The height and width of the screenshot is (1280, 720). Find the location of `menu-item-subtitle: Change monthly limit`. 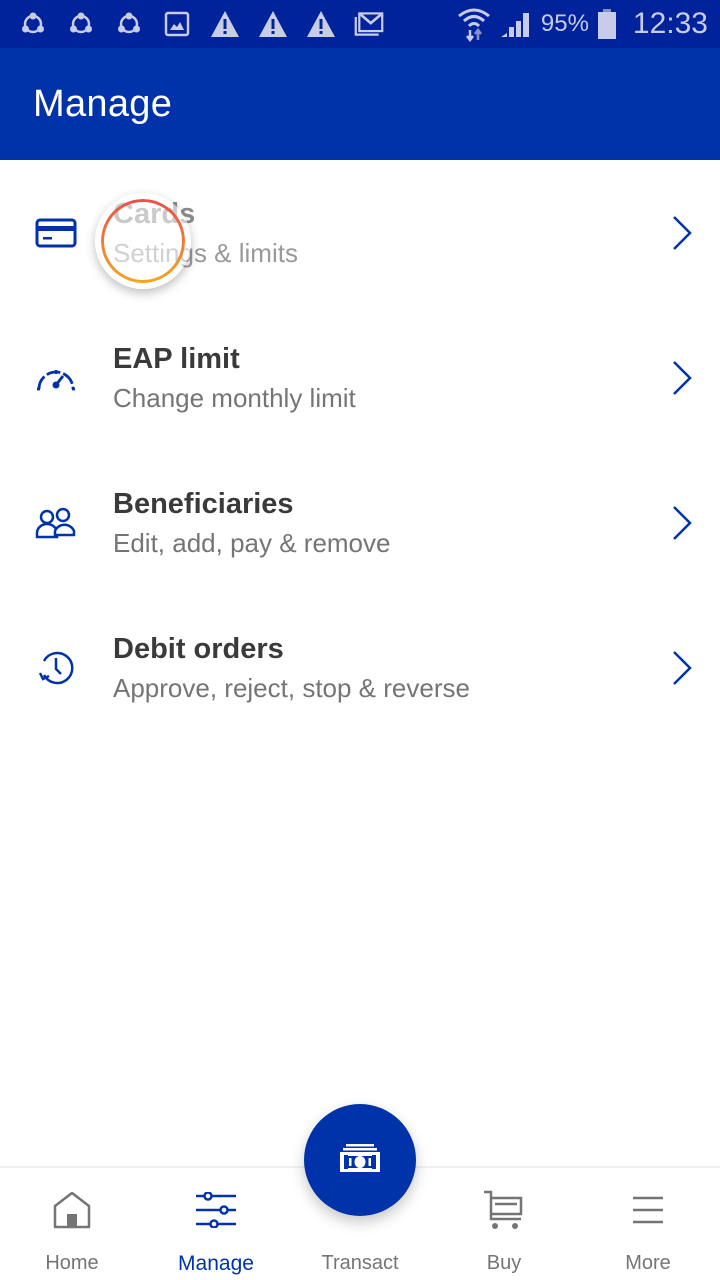

menu-item-subtitle: Change monthly limit is located at coordinates (234, 397).